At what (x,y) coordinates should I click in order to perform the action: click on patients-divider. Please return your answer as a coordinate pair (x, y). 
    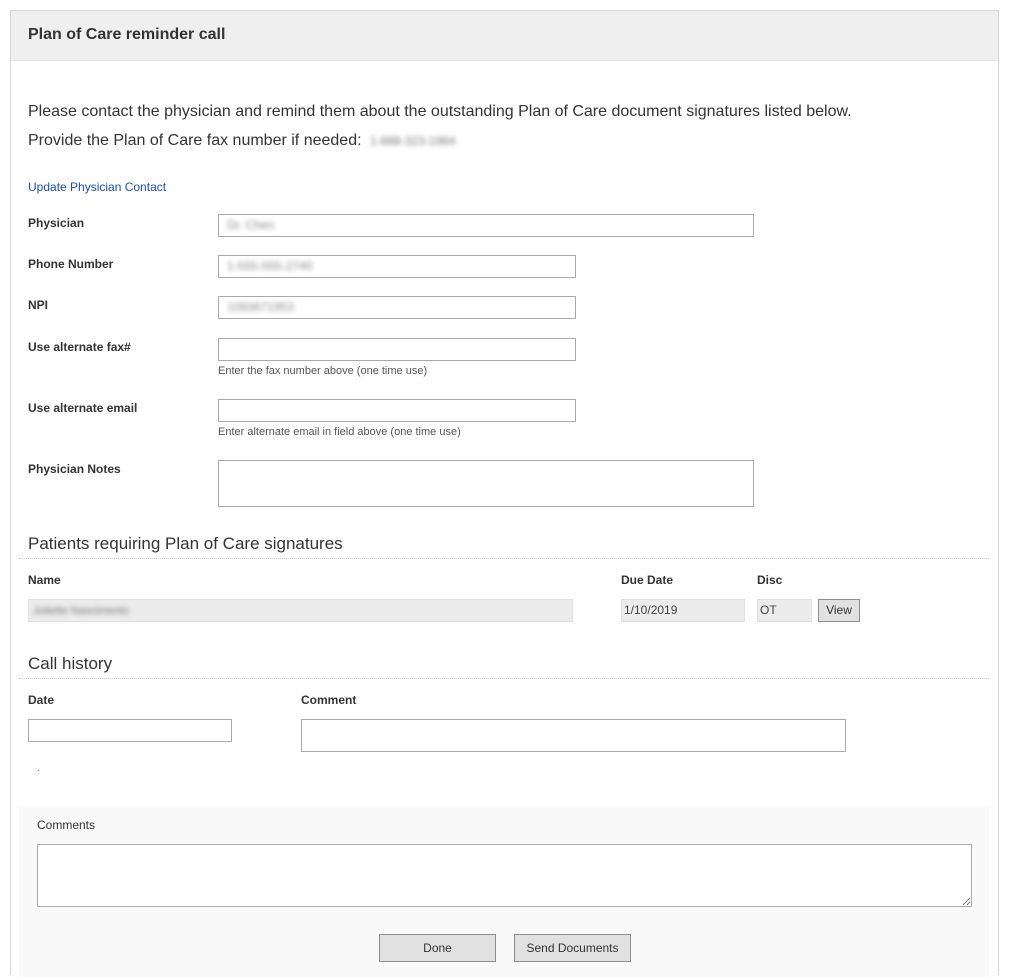
    Looking at the image, I should click on (504, 558).